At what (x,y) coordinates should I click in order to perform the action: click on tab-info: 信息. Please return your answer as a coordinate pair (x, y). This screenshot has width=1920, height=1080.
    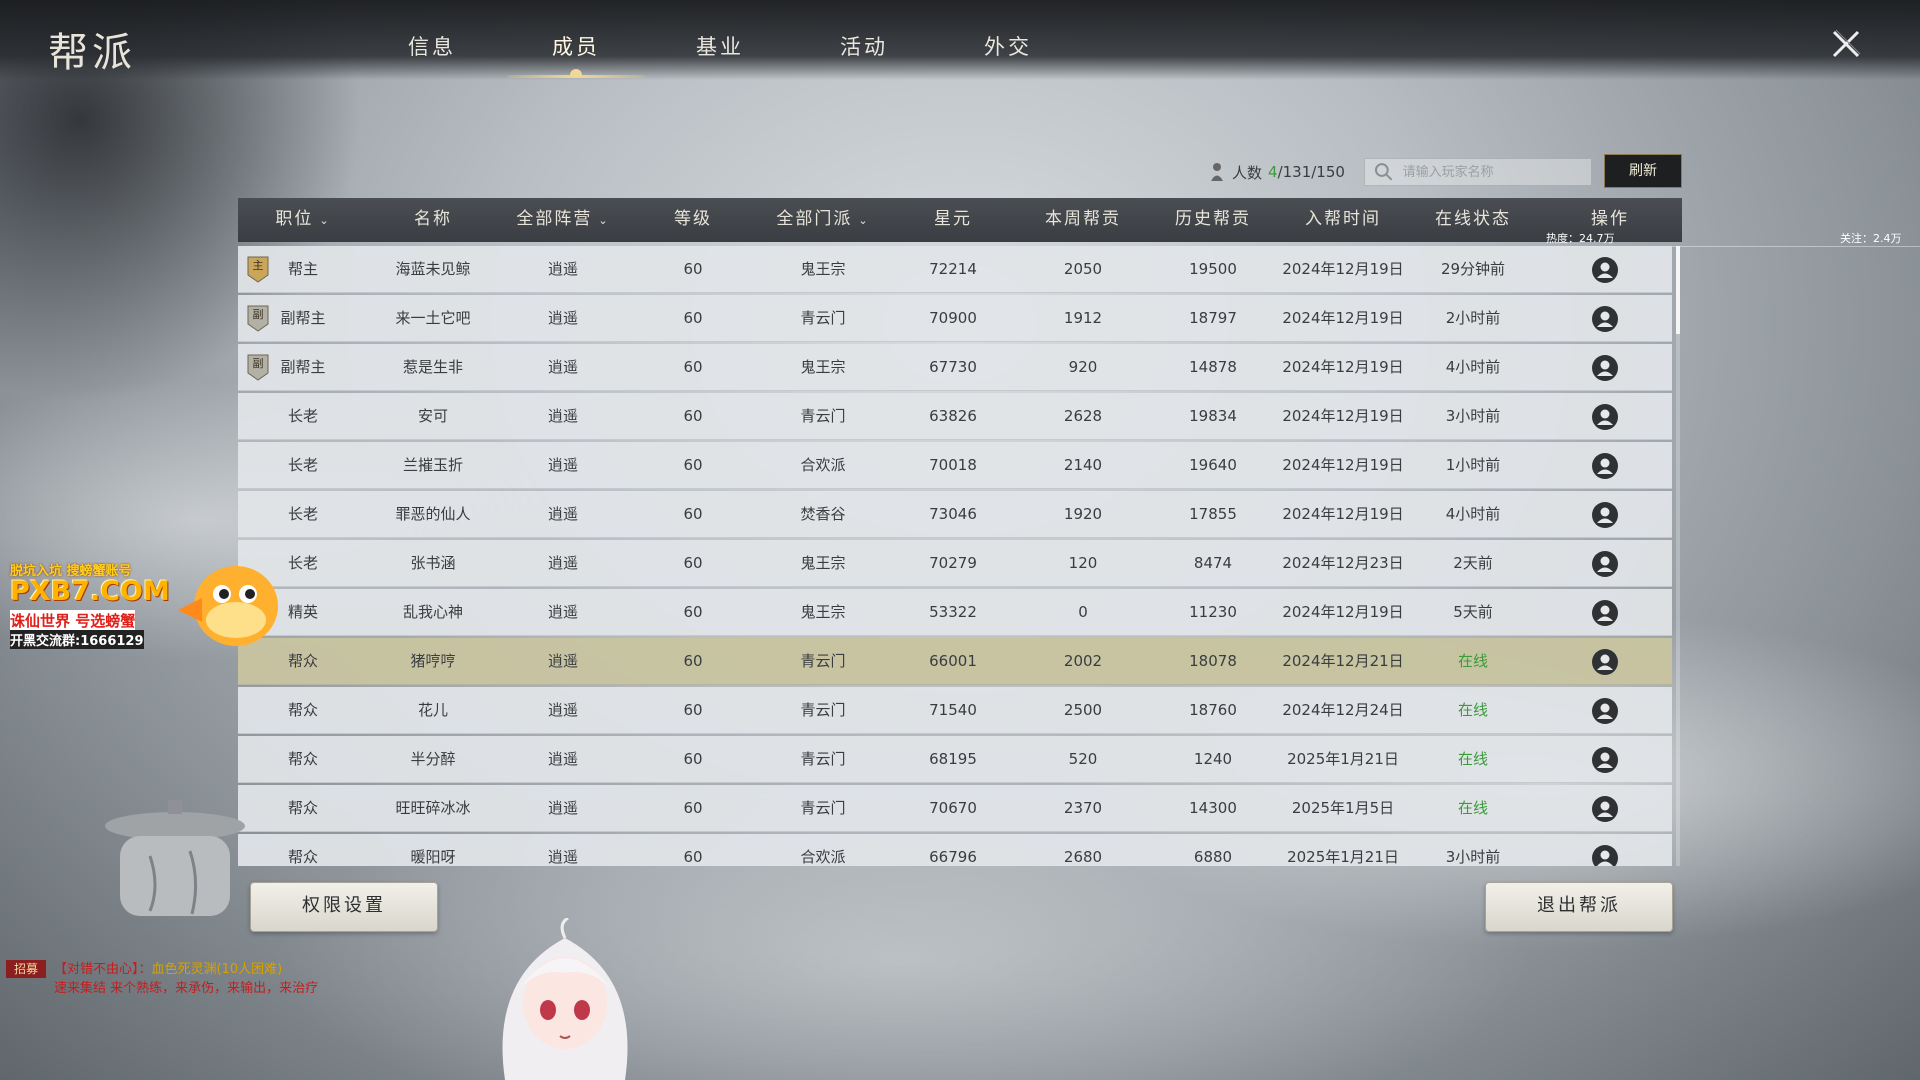
    Looking at the image, I should click on (432, 39).